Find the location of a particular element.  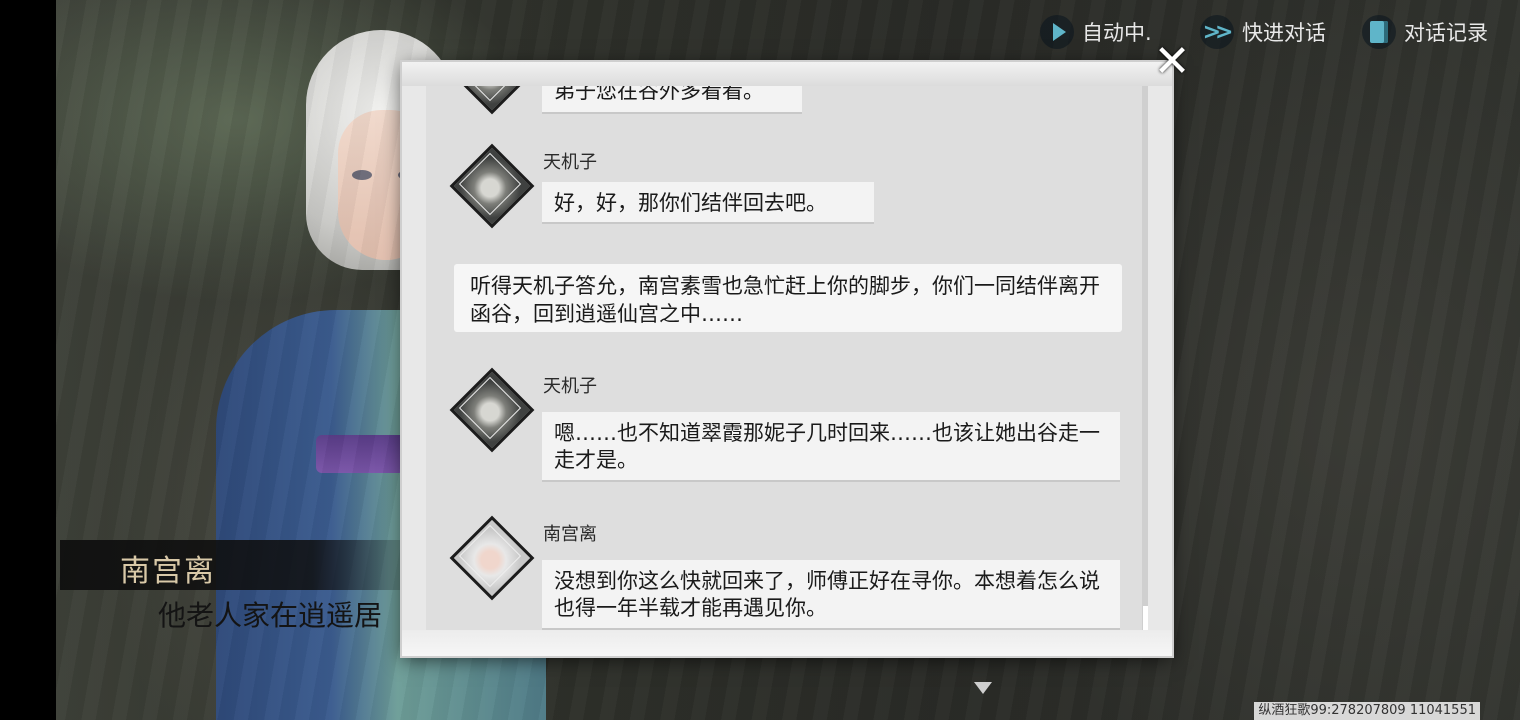

skip-dialogue-button: >> 快进对话 is located at coordinates (1263, 32).